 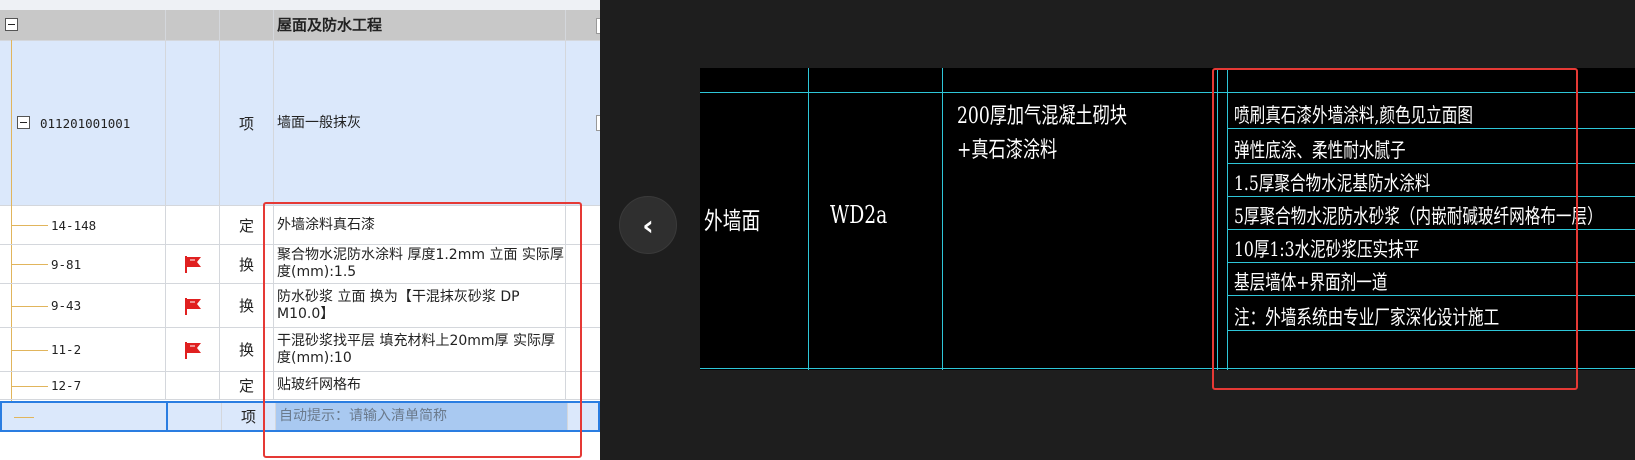 I want to click on highlight-box, so click(x=422, y=330).